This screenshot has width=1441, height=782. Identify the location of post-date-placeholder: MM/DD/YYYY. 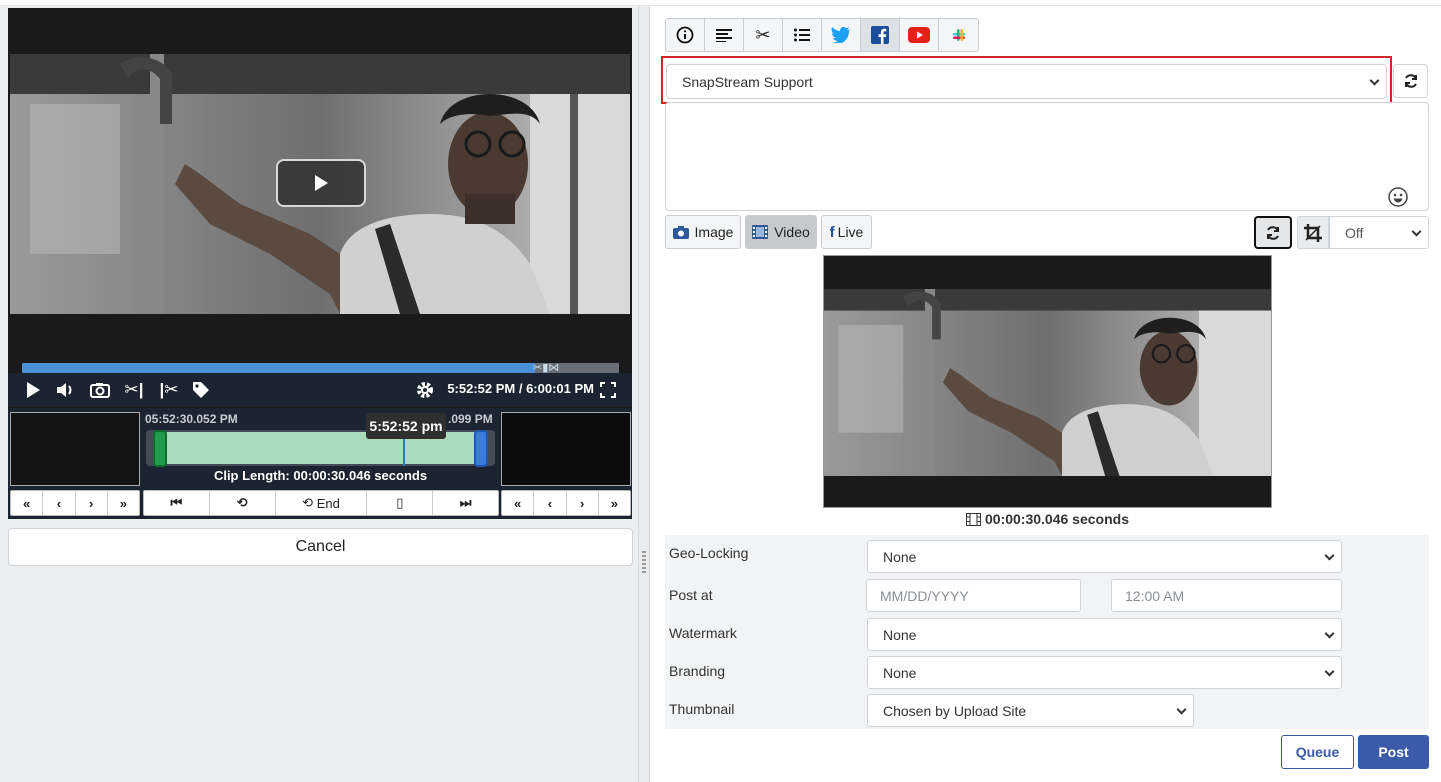
(924, 595).